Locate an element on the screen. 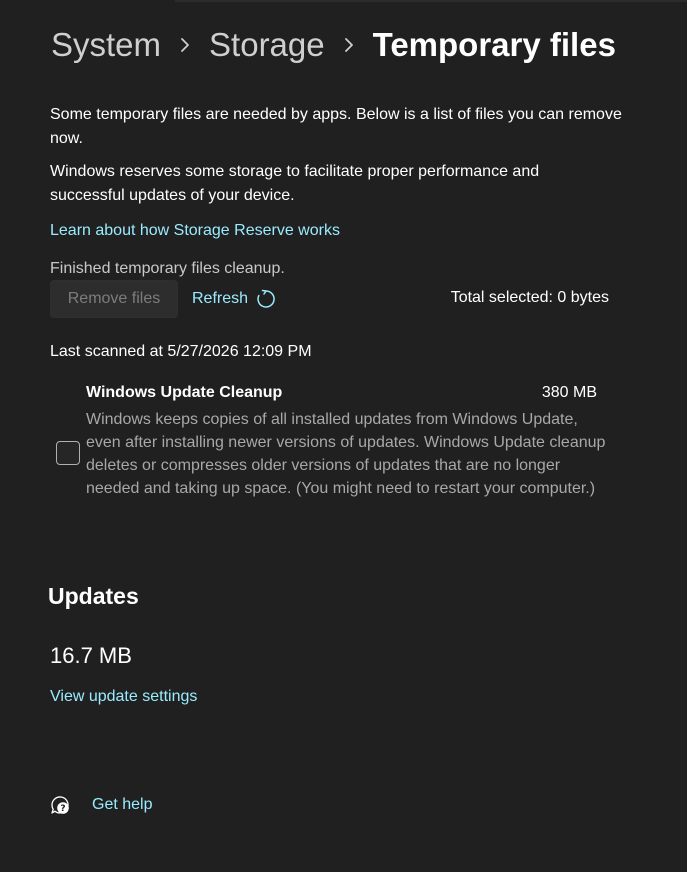 The height and width of the screenshot is (872, 687). help-chat-icon: ? is located at coordinates (60, 805).